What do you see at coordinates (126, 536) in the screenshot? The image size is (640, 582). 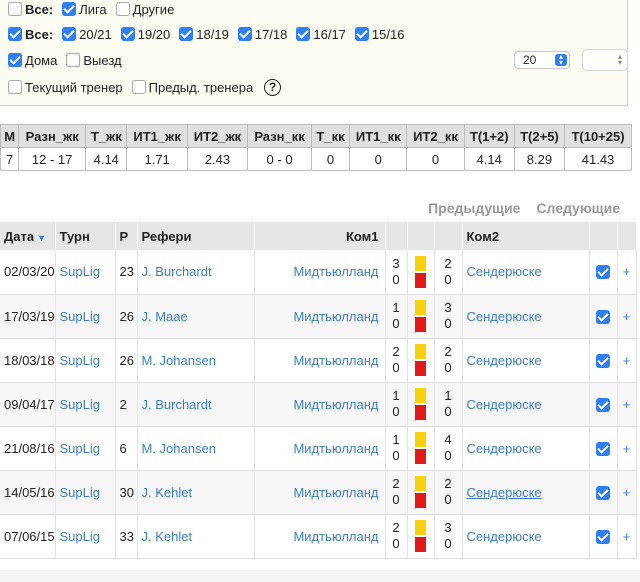 I see `round-number: 33` at bounding box center [126, 536].